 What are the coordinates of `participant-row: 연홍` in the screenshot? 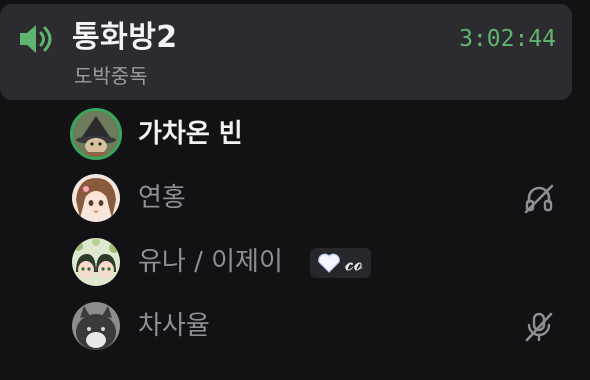 It's located at (322, 198).